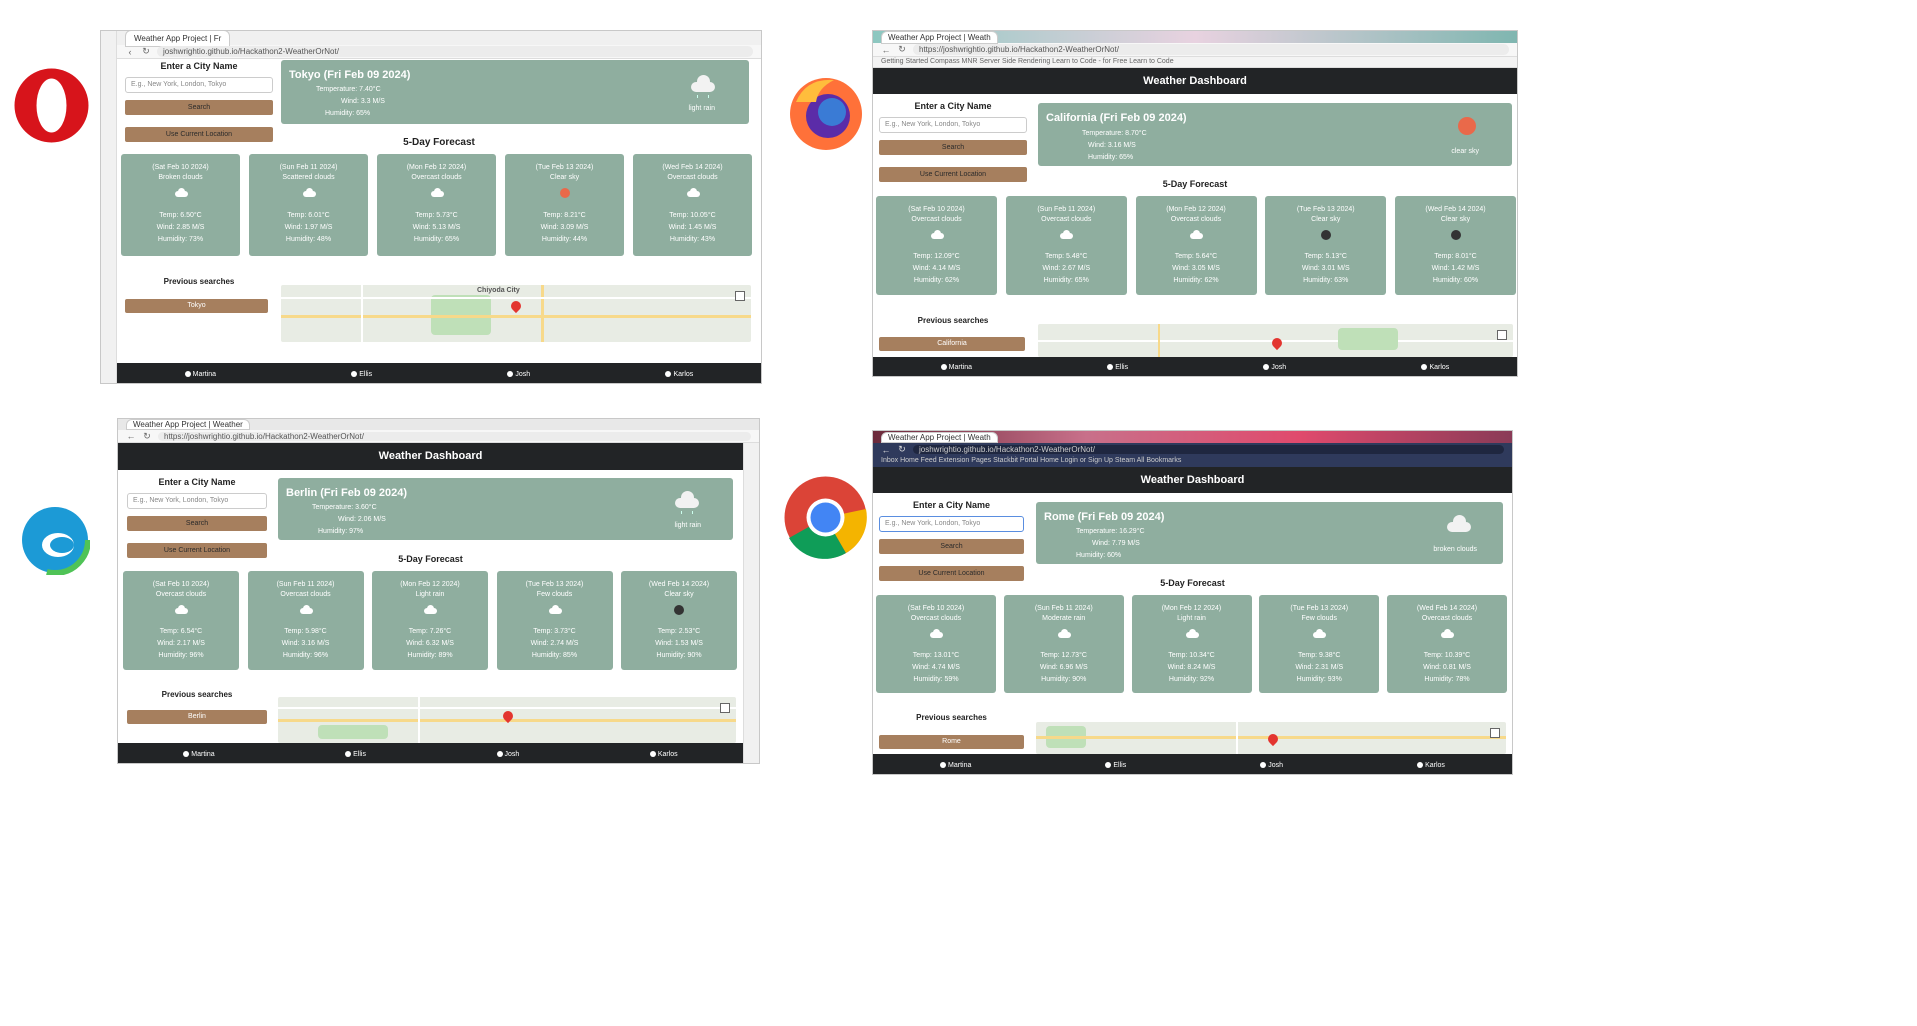 This screenshot has height=1026, width=1917. I want to click on forecast-humidity: Humidity: 48%, so click(308, 239).